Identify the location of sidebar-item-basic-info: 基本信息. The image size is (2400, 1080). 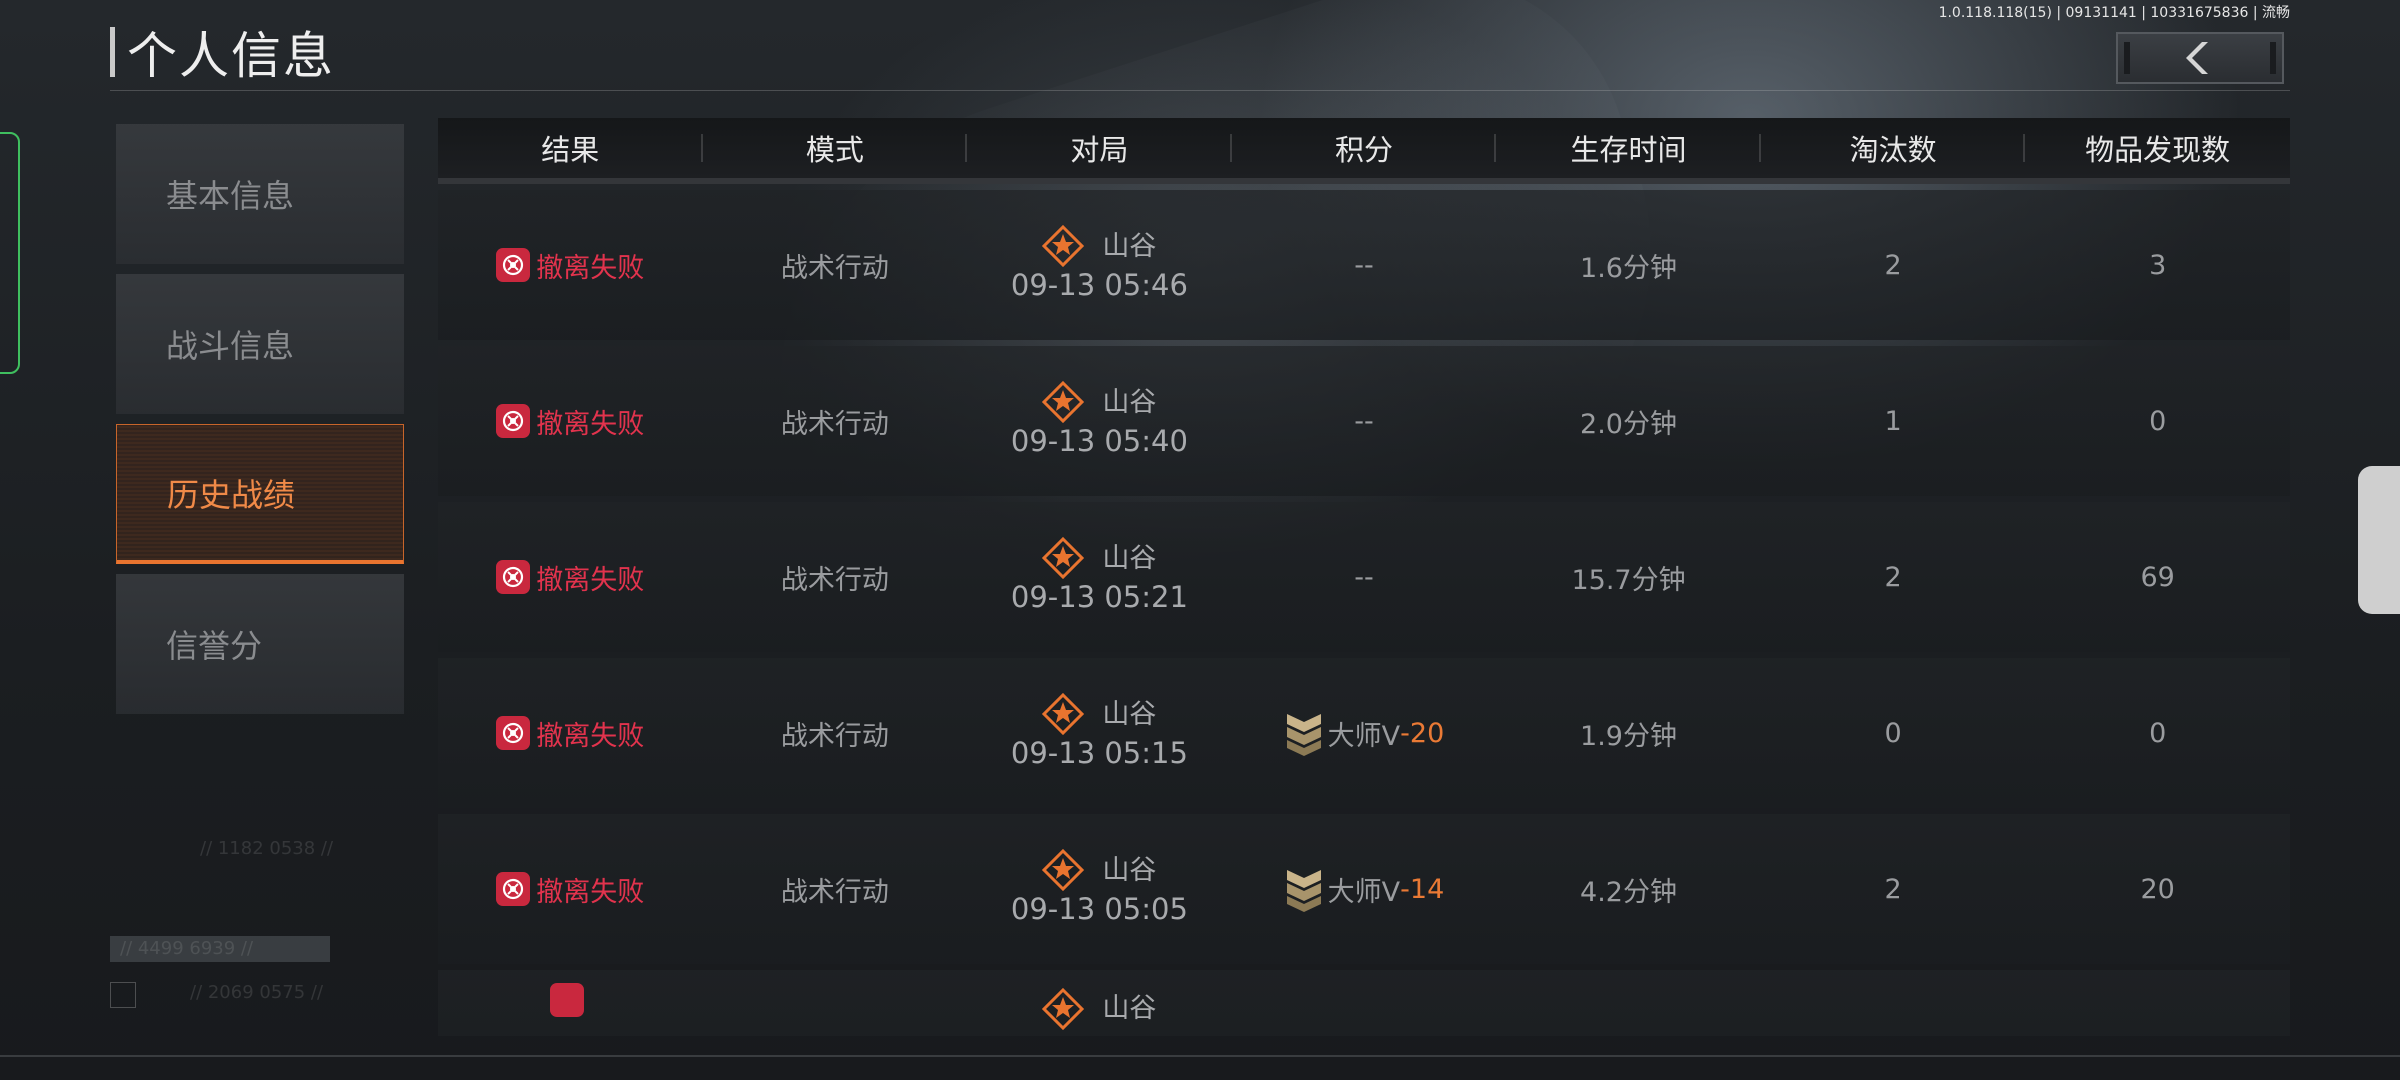
(260, 194).